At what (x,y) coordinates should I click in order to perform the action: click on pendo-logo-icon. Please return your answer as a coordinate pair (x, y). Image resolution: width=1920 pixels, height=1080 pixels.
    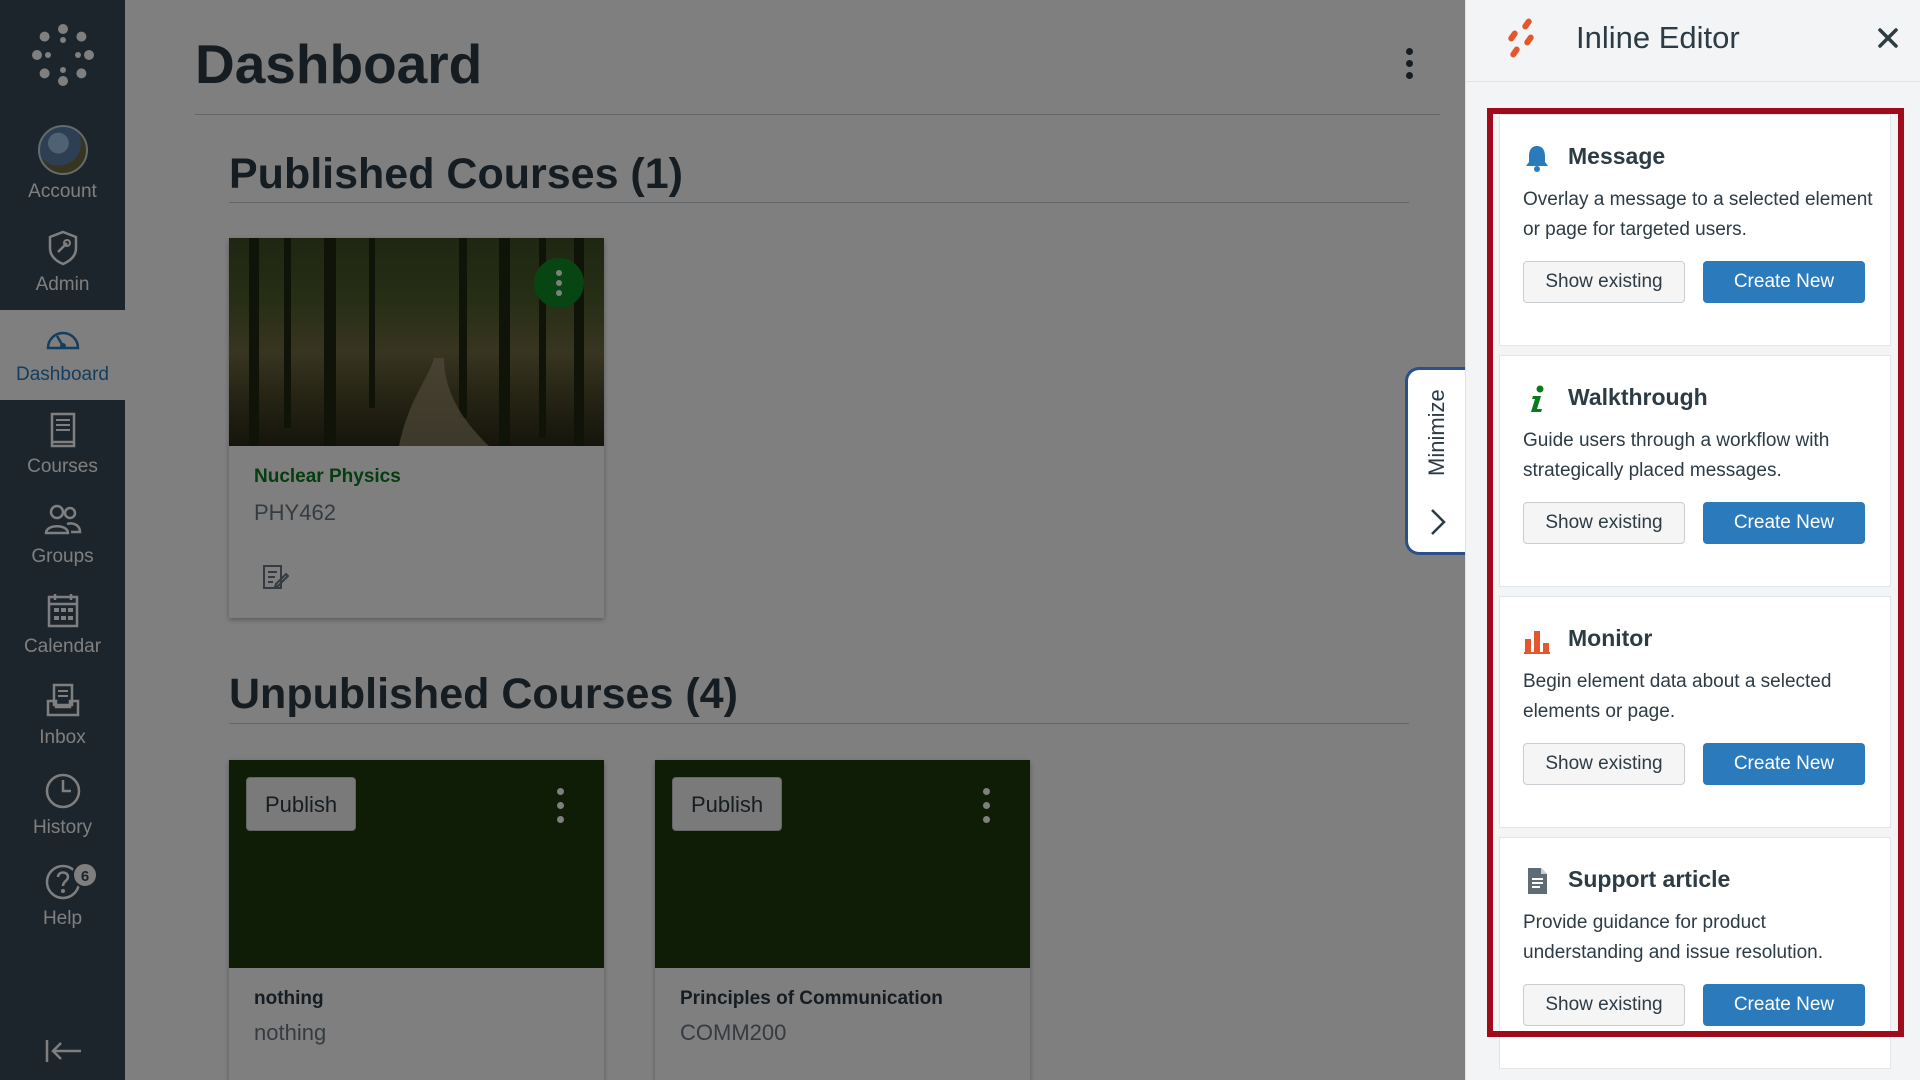
    Looking at the image, I should click on (1521, 38).